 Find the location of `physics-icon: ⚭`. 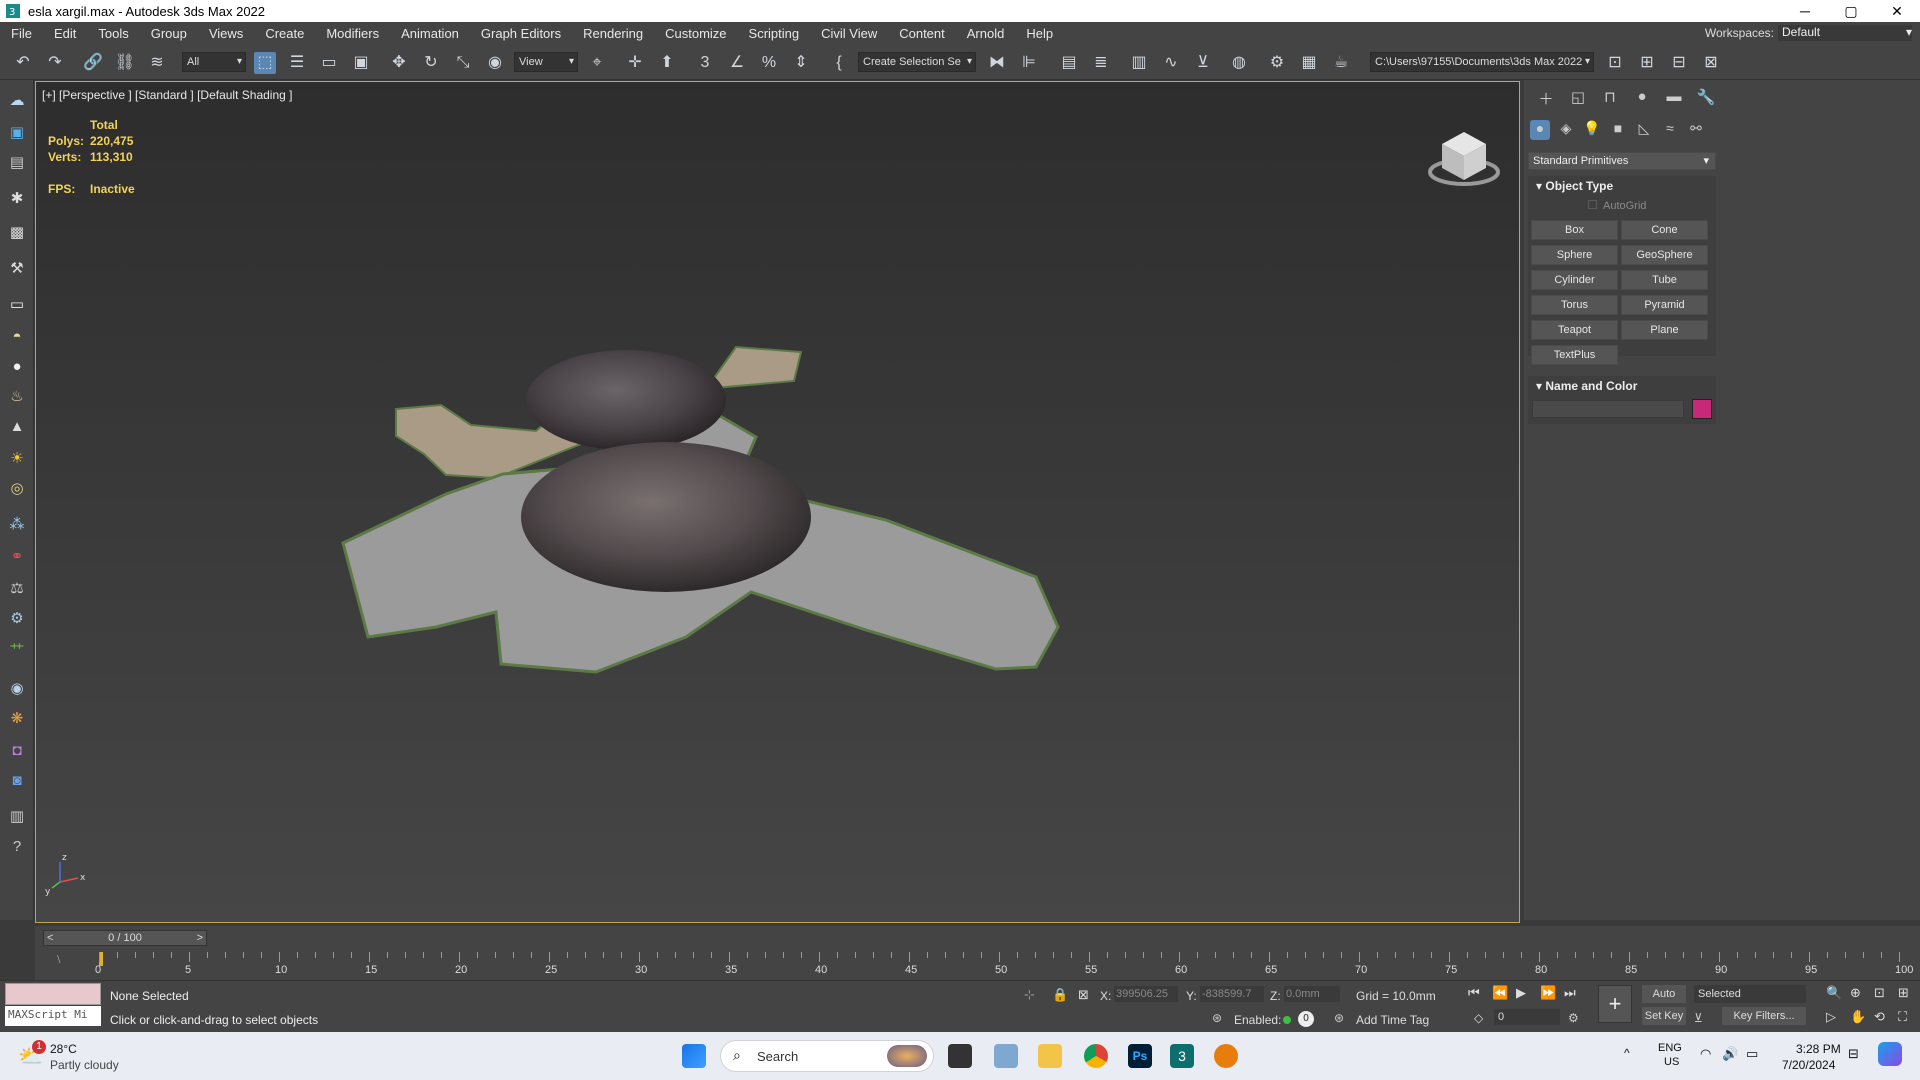

physics-icon: ⚭ is located at coordinates (17, 557).